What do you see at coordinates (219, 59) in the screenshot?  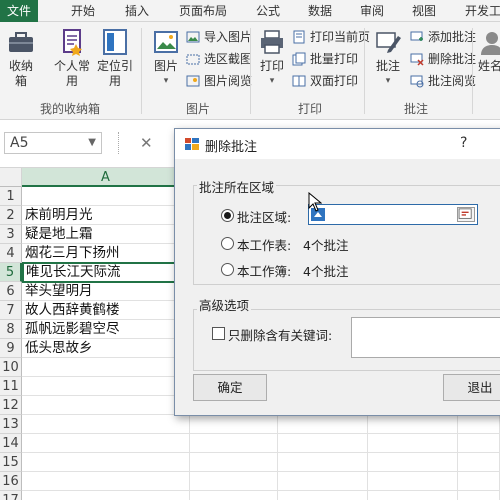 I see `selection-screenshot-button: 选区截图` at bounding box center [219, 59].